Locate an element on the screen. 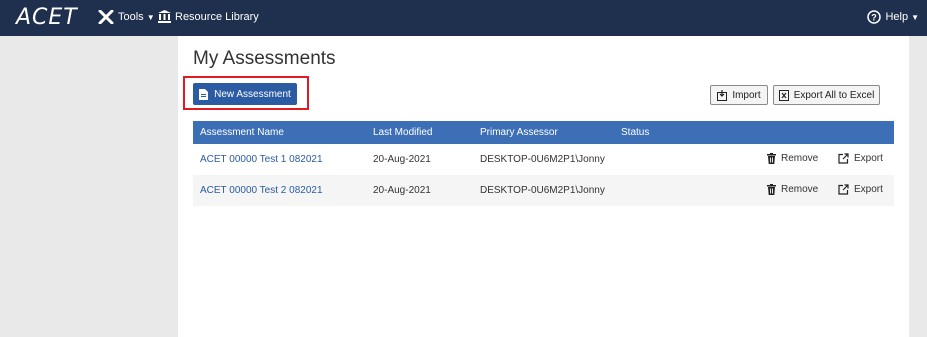 This screenshot has height=337, width=927. new-assessment-button: New Assessment is located at coordinates (245, 94).